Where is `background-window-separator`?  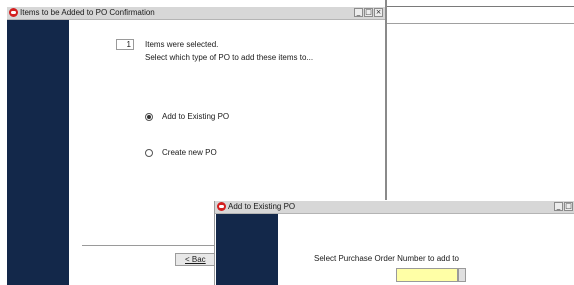 background-window-separator is located at coordinates (480, 6).